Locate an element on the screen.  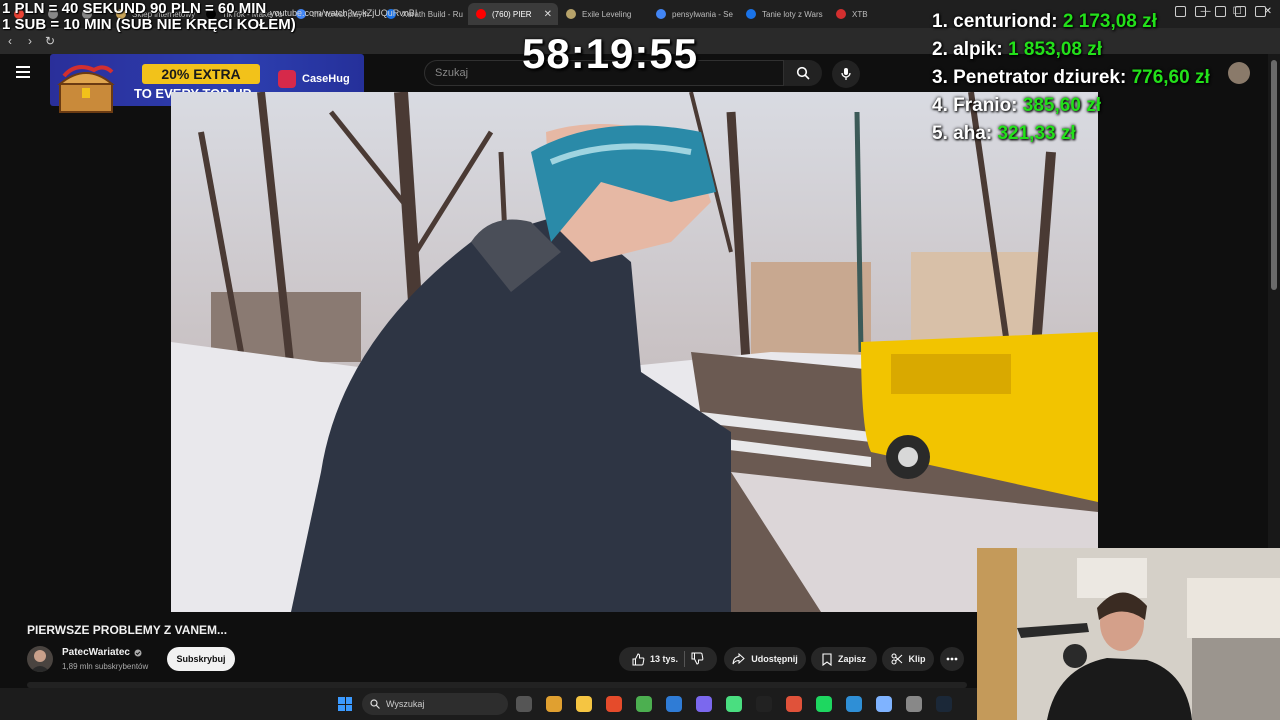
donation-amount: 2 173,08 zł is located at coordinates (1109, 21).